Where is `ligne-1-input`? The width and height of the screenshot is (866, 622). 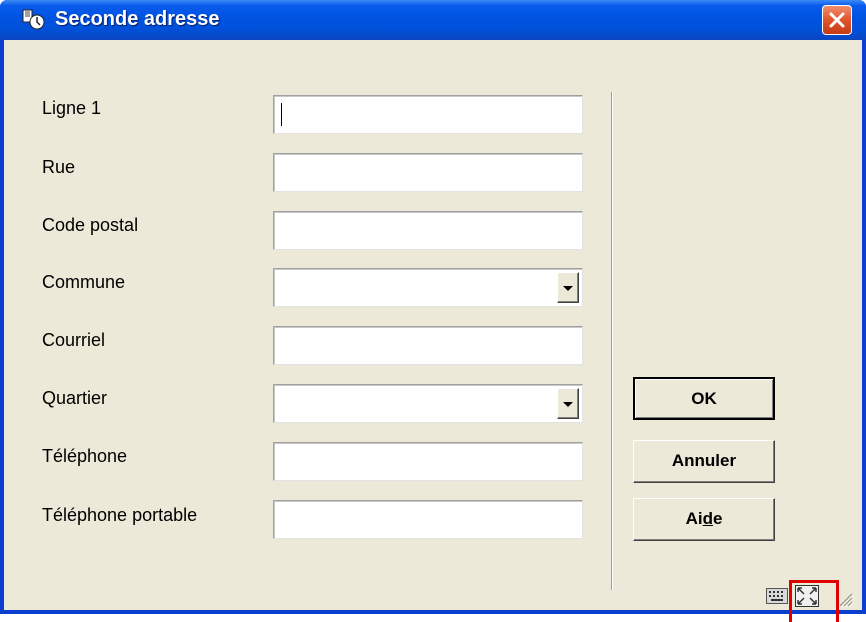
ligne-1-input is located at coordinates (428, 114).